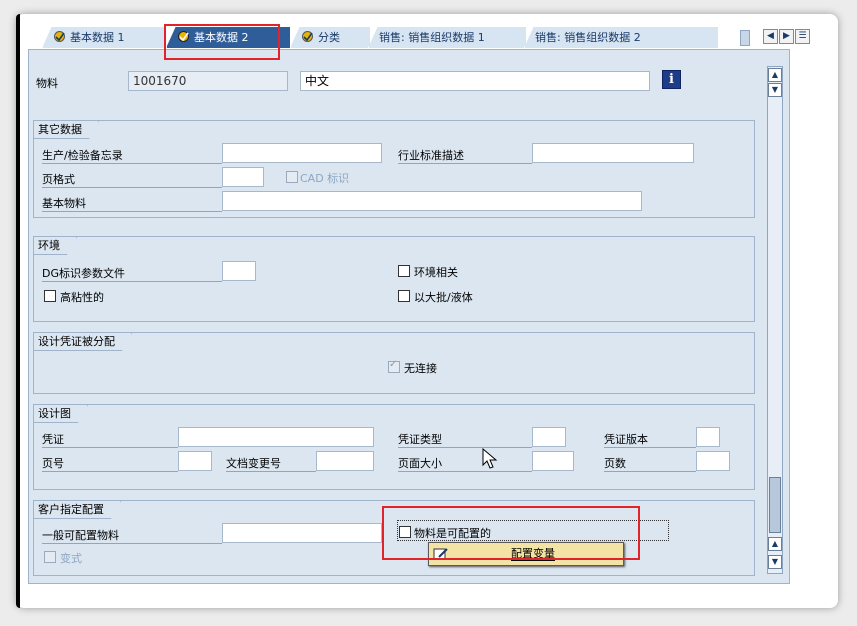 This screenshot has height=626, width=857. I want to click on highlight-box-tab, so click(222, 42).